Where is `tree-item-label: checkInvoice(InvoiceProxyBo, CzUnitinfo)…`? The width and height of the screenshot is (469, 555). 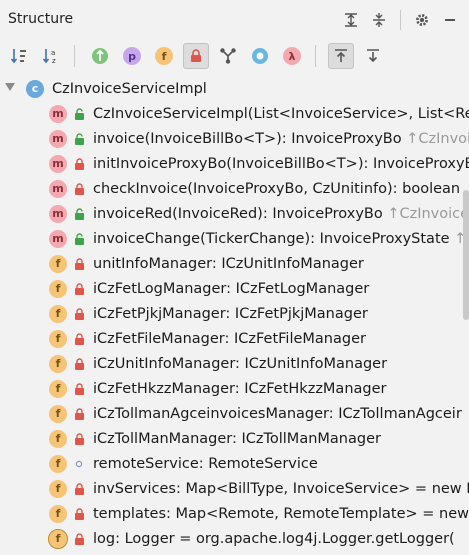 tree-item-label: checkInvoice(InvoiceProxyBo, CzUnitinfo)… is located at coordinates (276, 189).